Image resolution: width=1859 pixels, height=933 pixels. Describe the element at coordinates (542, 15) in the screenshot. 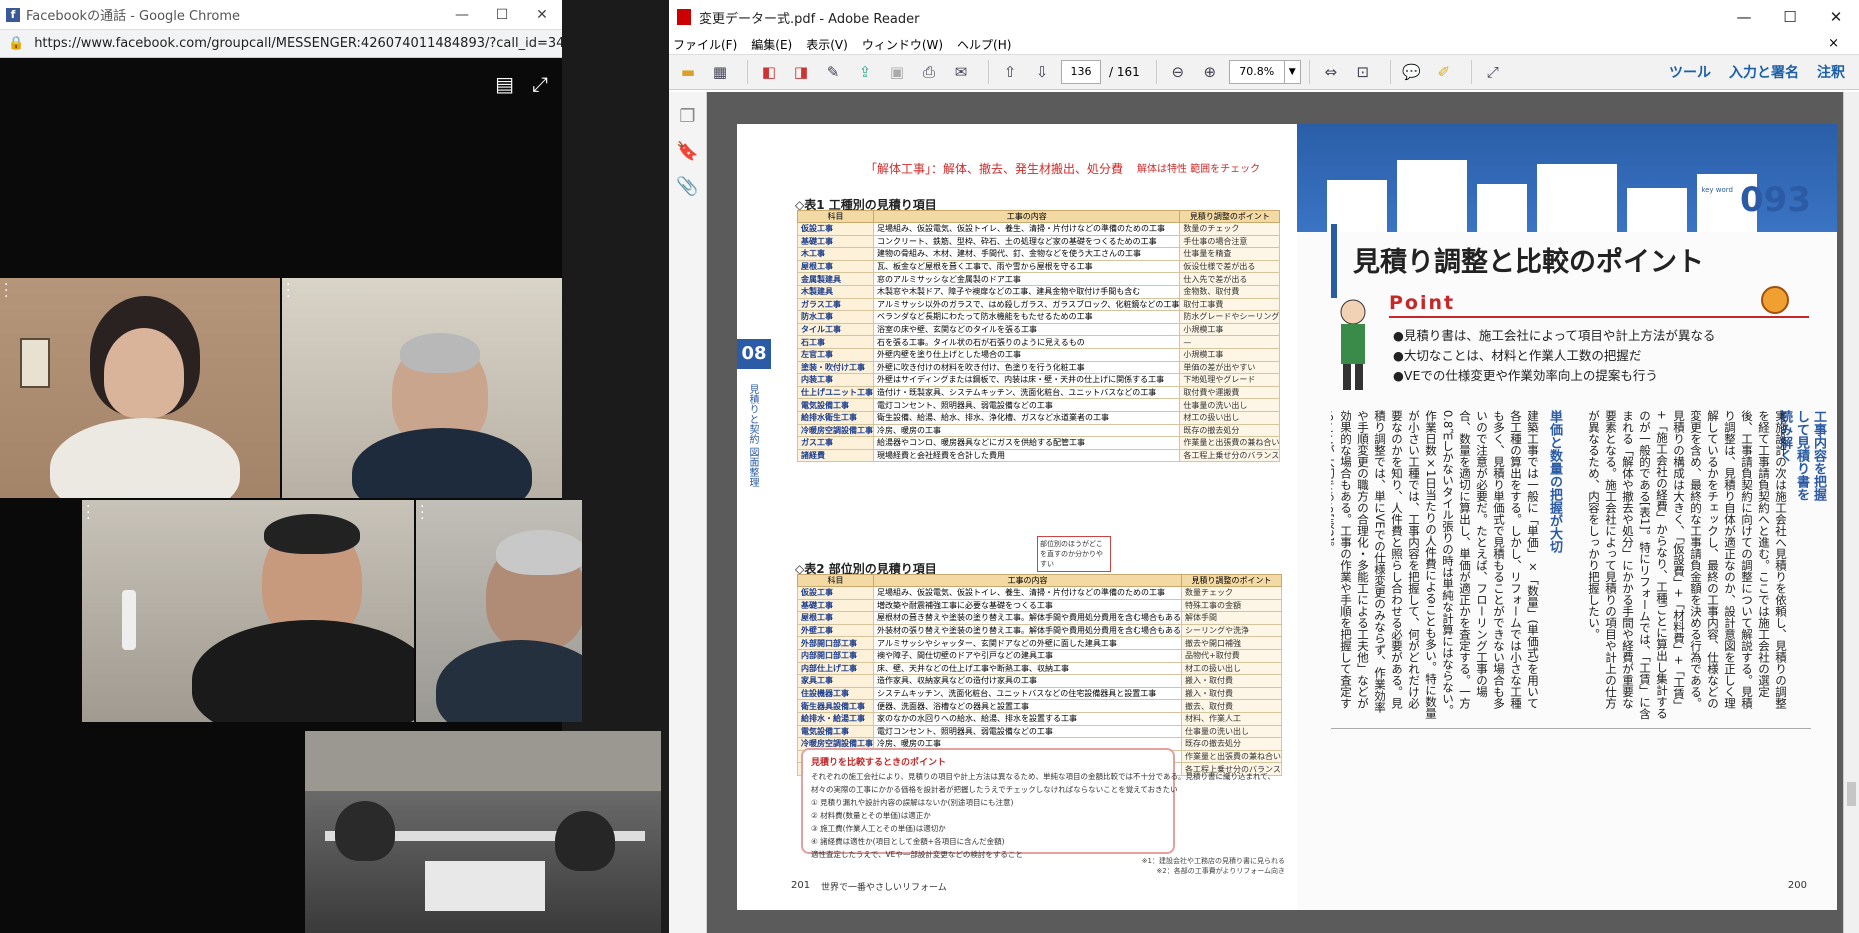

I see `close-button: ✕` at that location.